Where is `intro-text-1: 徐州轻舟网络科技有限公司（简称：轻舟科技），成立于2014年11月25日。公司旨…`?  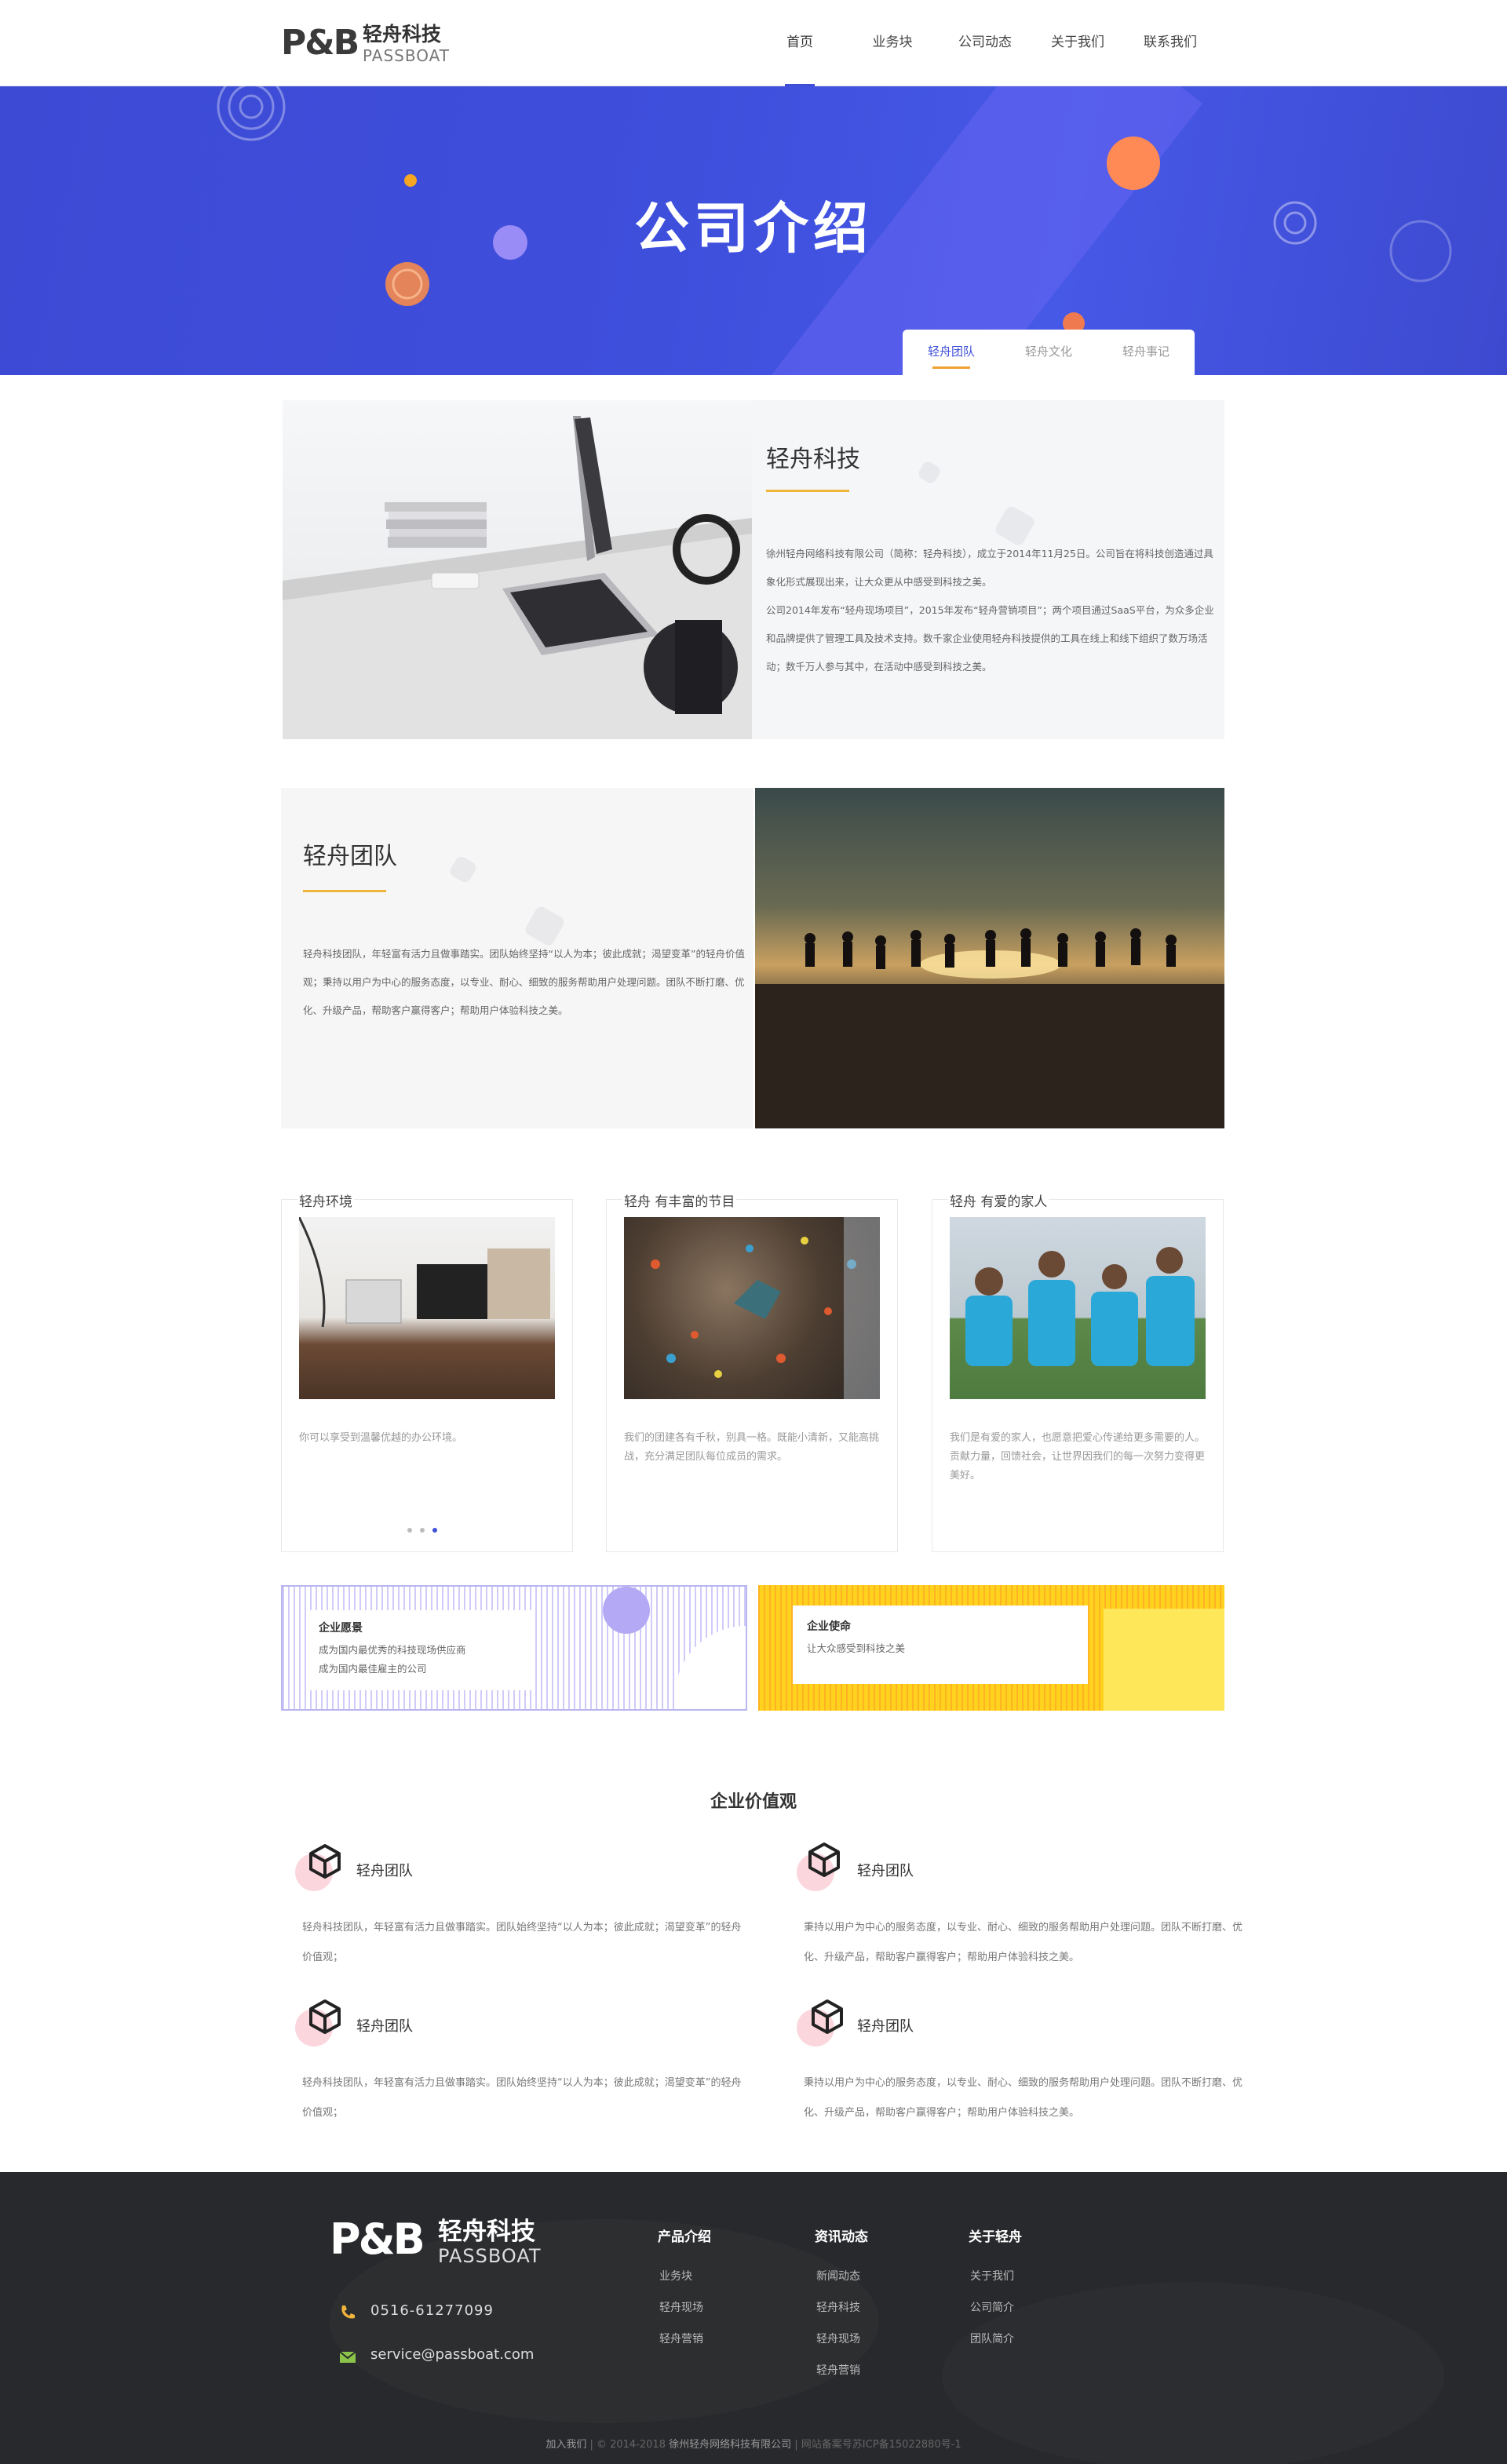
intro-text-1: 徐州轻舟网络科技有限公司（简称：轻舟科技），成立于2014年11月25日。公司旨… is located at coordinates (990, 568).